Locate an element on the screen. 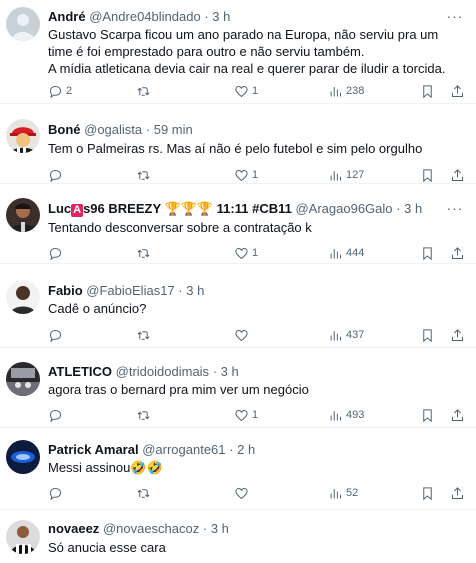 The height and width of the screenshot is (563, 476). tweet-actions: 1 127 is located at coordinates (258, 175).